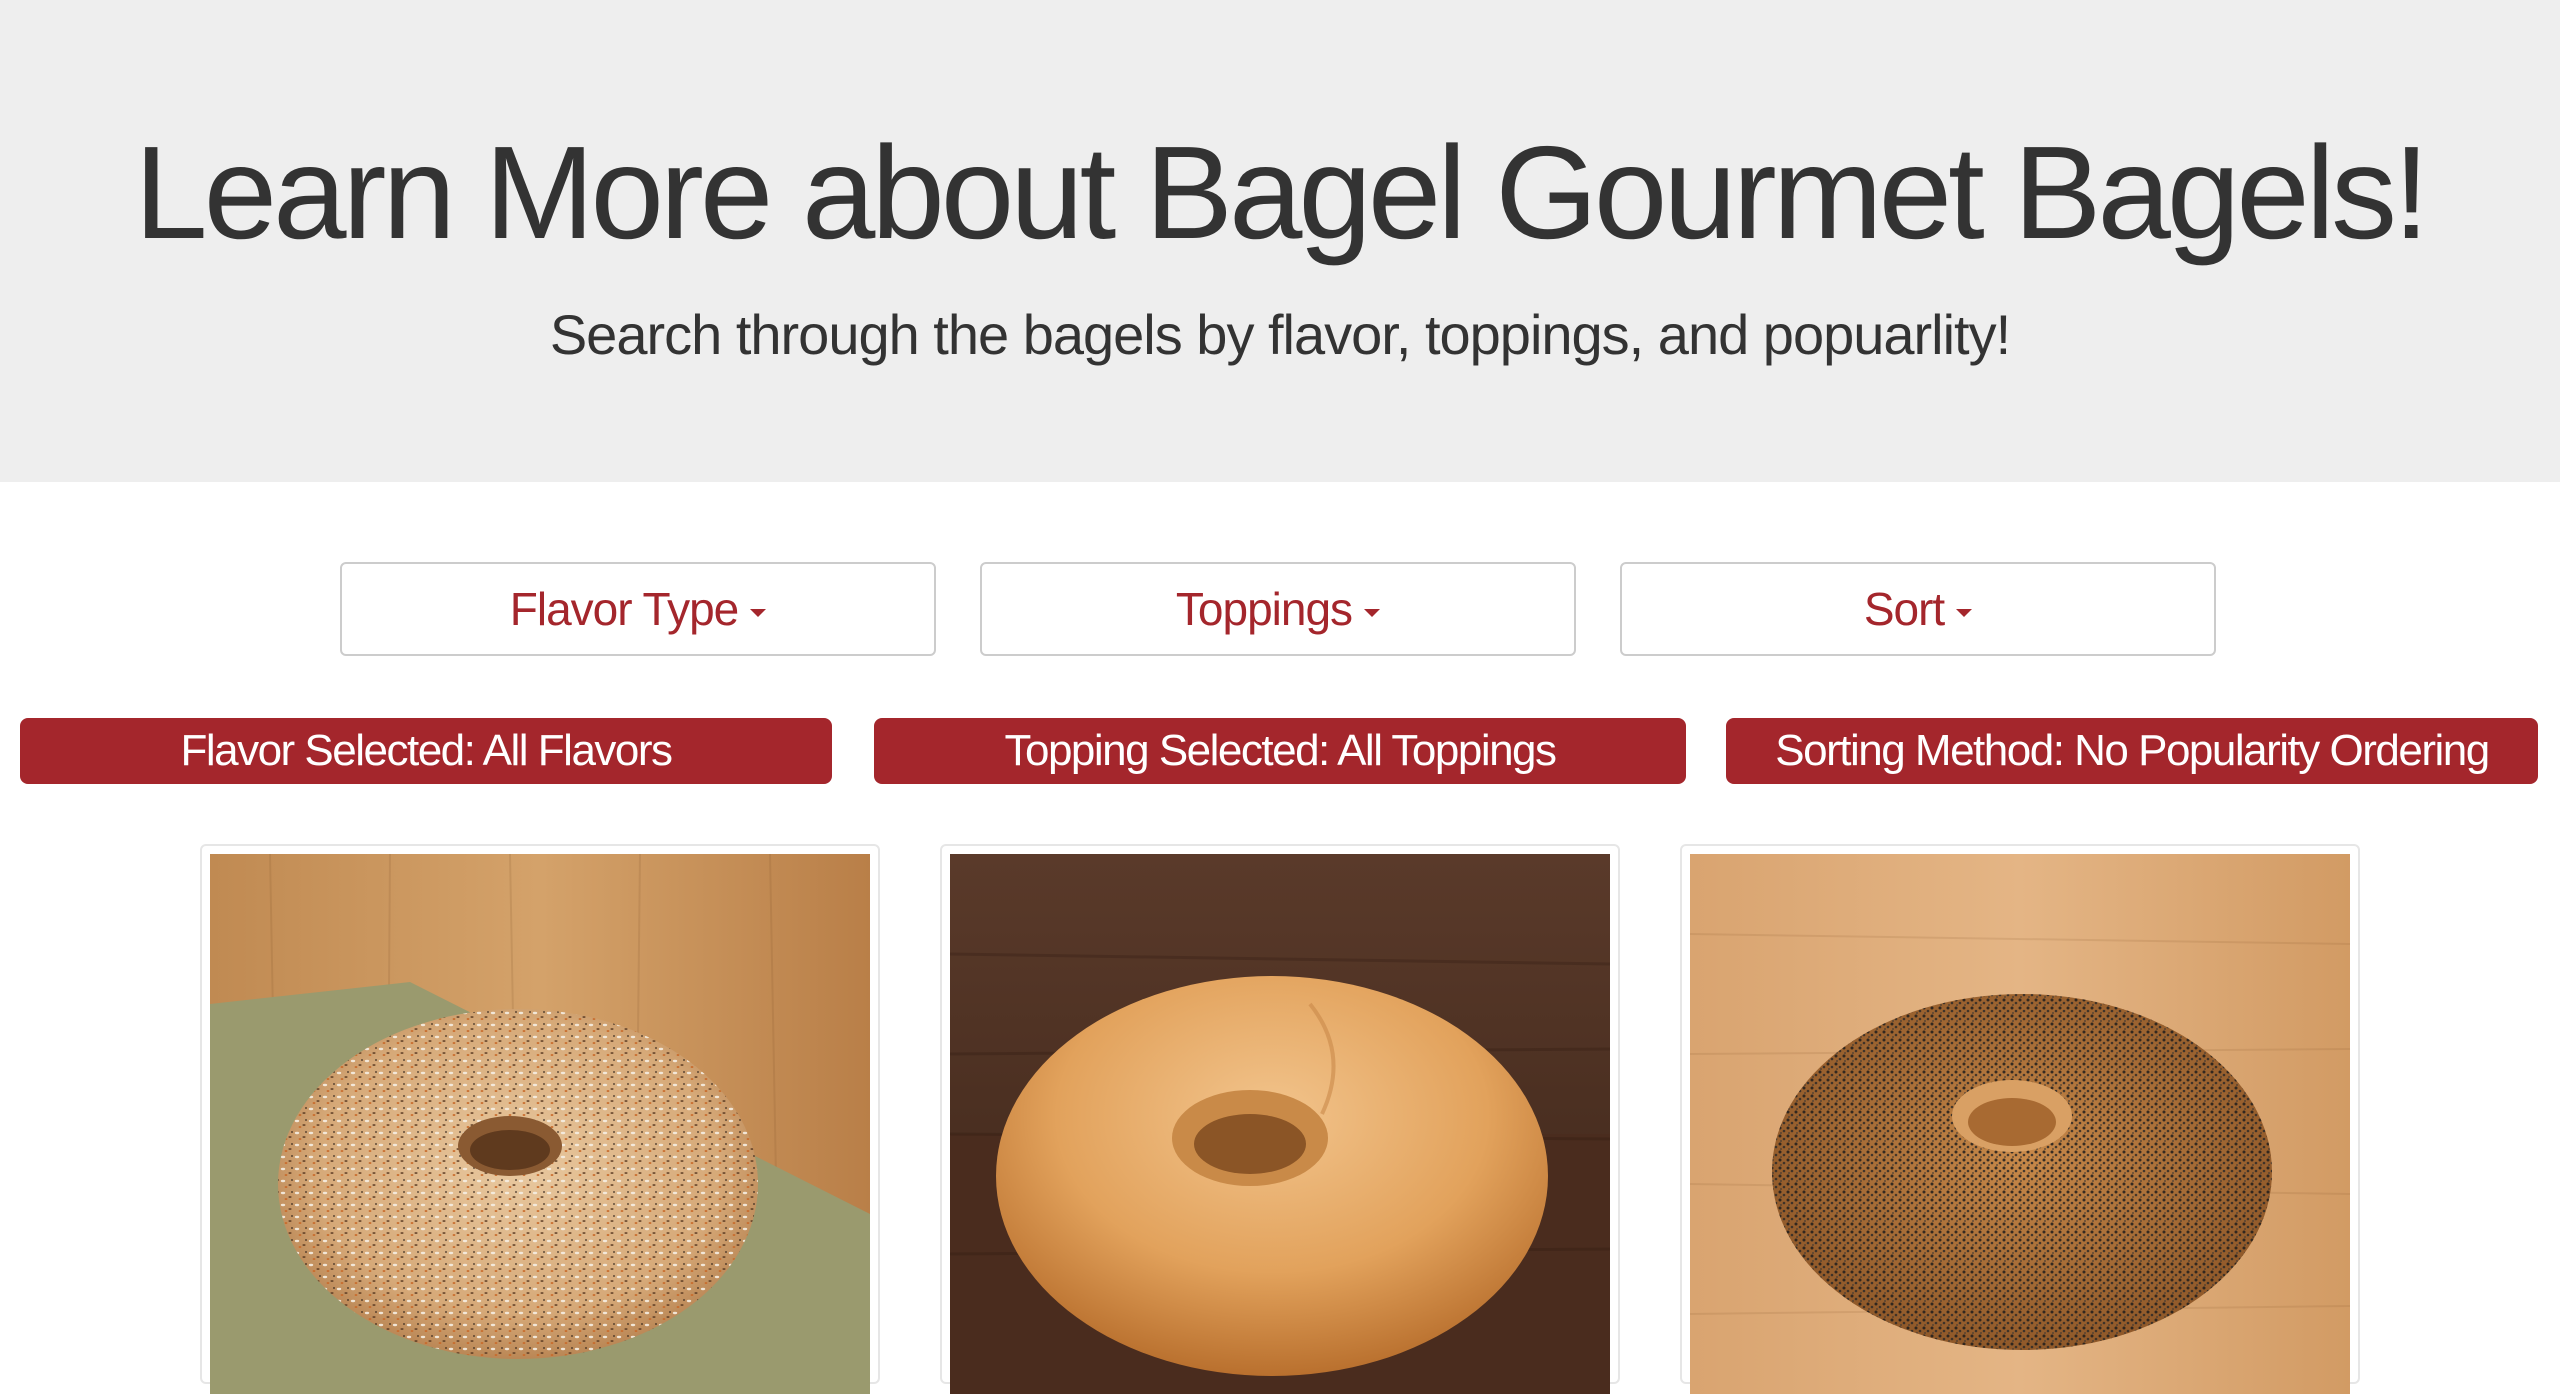 The width and height of the screenshot is (2560, 1394). I want to click on flavor-type-label: Flavor Type, so click(624, 609).